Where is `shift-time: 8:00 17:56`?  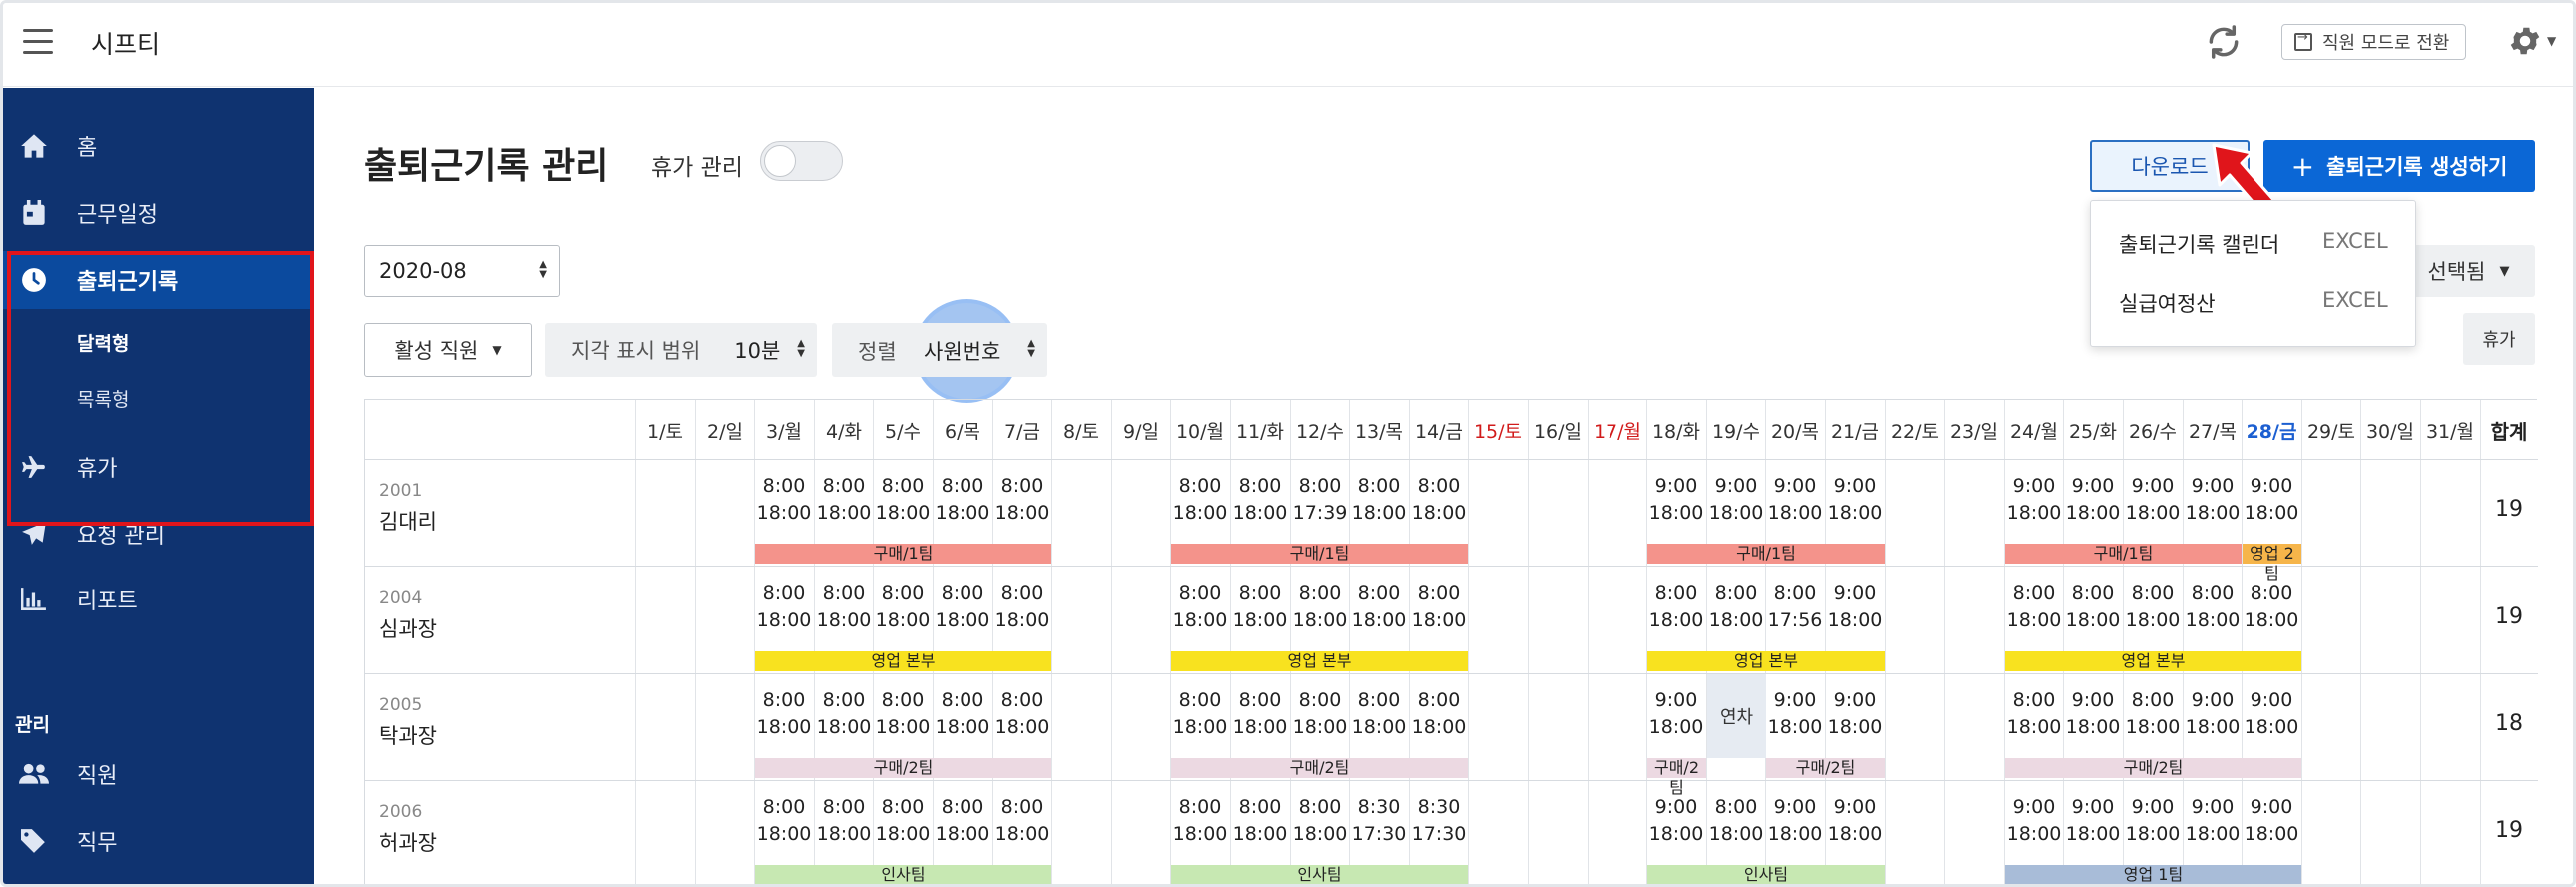
shift-time: 8:00 17:56 is located at coordinates (1795, 607).